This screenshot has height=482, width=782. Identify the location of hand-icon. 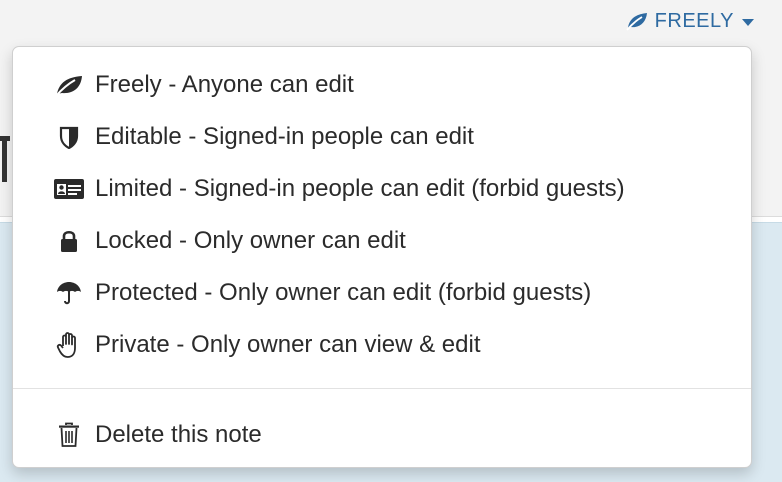
(69, 345).